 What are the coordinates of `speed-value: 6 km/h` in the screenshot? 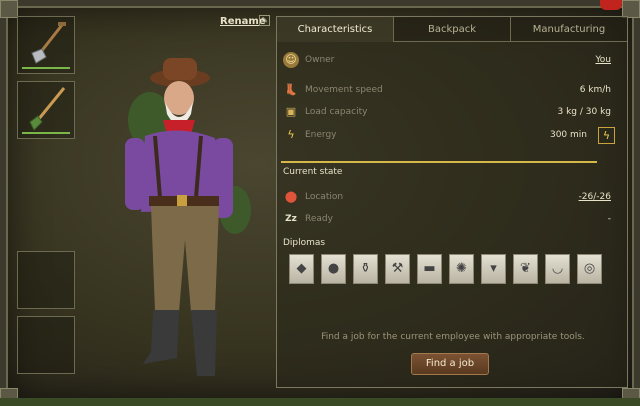 It's located at (595, 90).